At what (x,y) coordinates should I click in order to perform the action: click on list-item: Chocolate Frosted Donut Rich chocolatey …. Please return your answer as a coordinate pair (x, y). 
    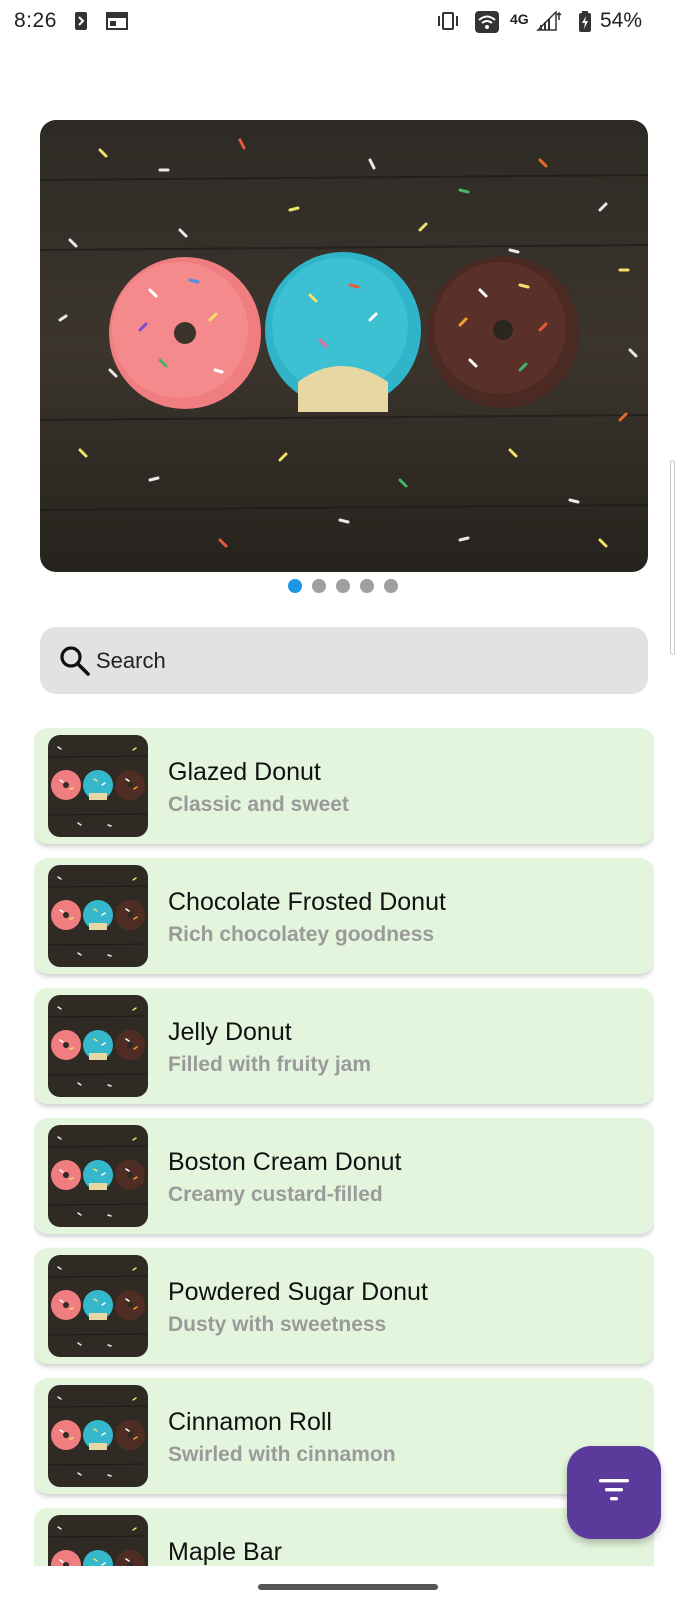
    Looking at the image, I should click on (344, 916).